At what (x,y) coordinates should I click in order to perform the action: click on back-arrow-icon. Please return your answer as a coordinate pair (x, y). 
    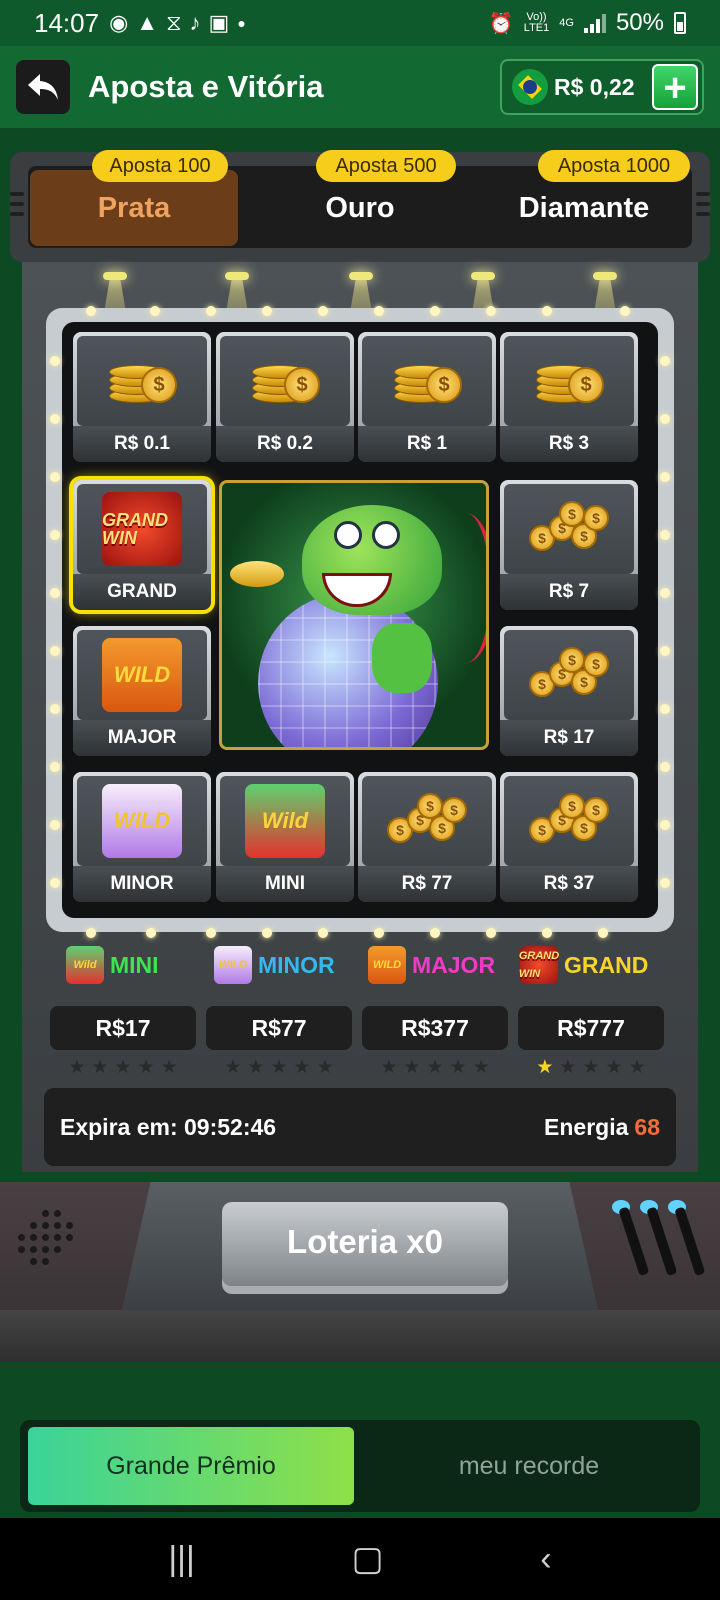
    Looking at the image, I should click on (43, 87).